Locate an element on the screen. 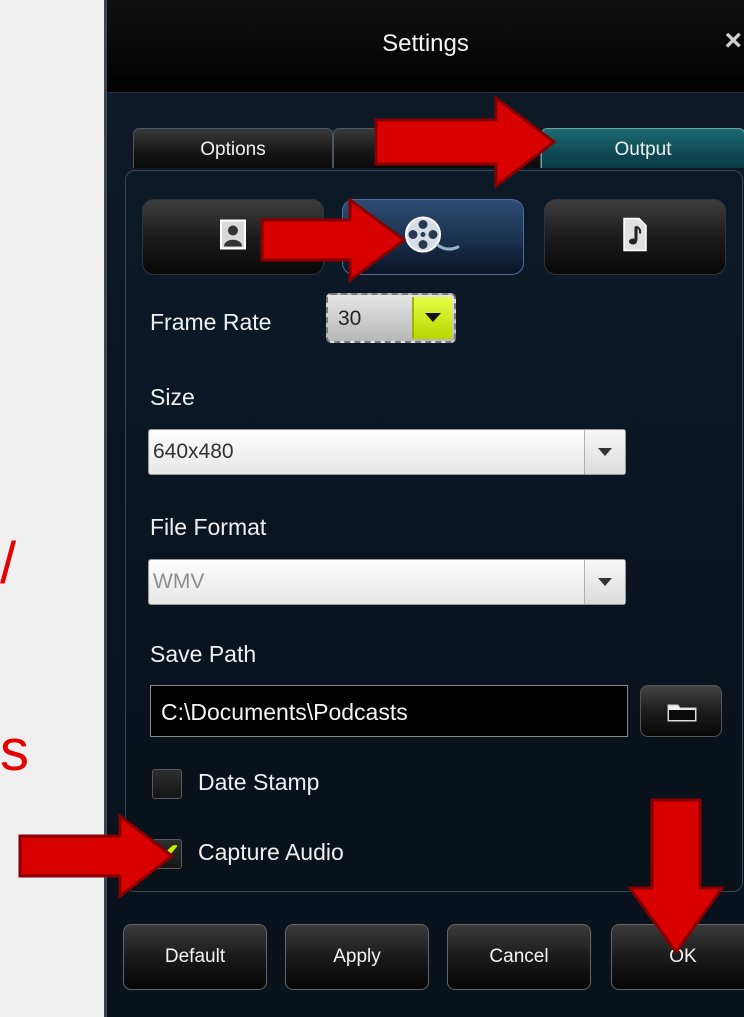  close-icon: × is located at coordinates (733, 41).